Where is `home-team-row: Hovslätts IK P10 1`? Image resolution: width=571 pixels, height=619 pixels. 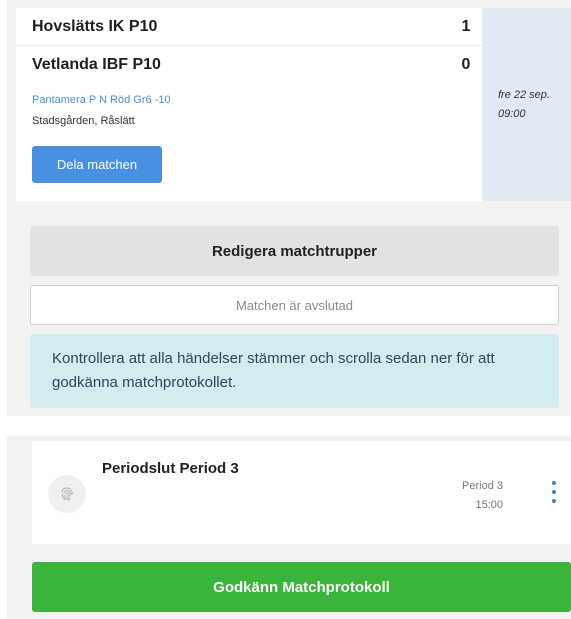
home-team-row: Hovslätts IK P10 1 is located at coordinates (249, 27).